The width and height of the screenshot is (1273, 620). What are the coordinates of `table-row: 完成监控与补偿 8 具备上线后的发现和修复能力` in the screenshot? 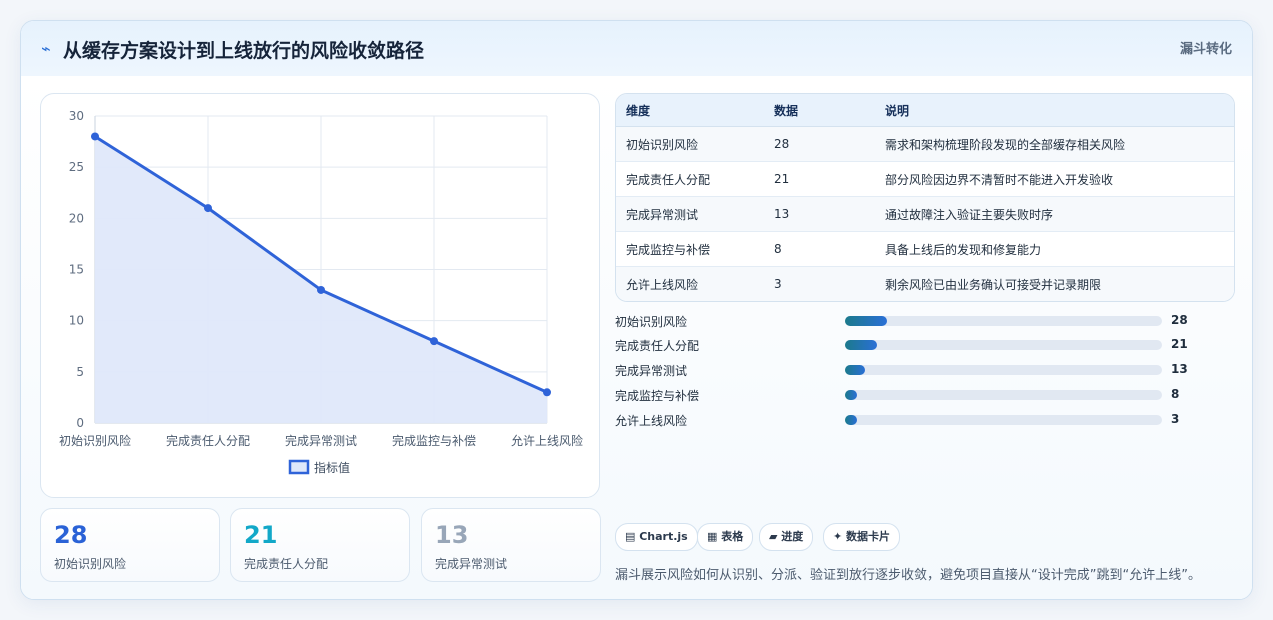 It's located at (925, 249).